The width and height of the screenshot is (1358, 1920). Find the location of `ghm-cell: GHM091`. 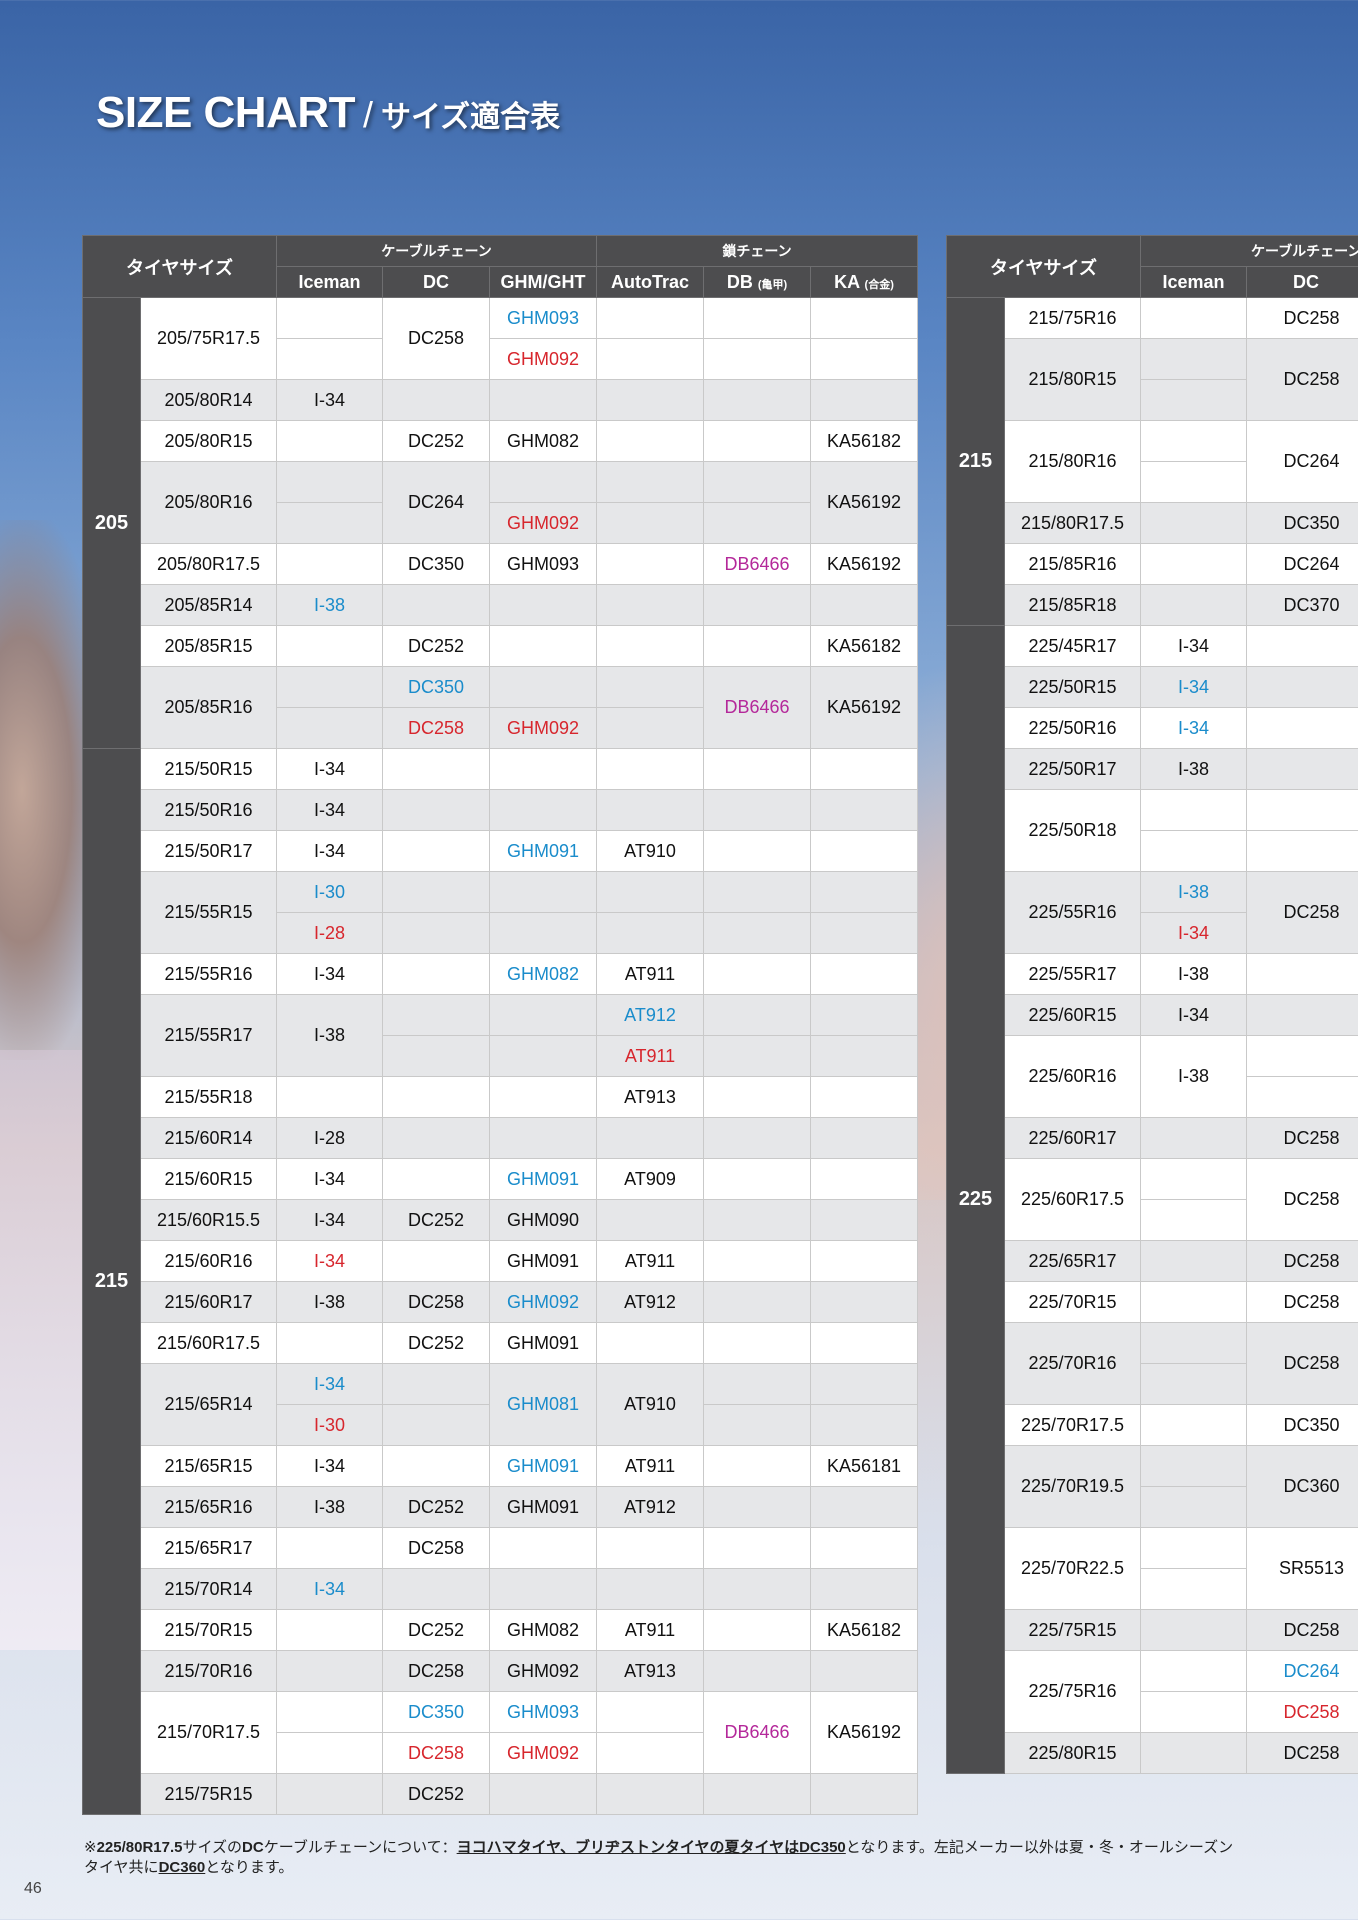

ghm-cell: GHM091 is located at coordinates (543, 1507).